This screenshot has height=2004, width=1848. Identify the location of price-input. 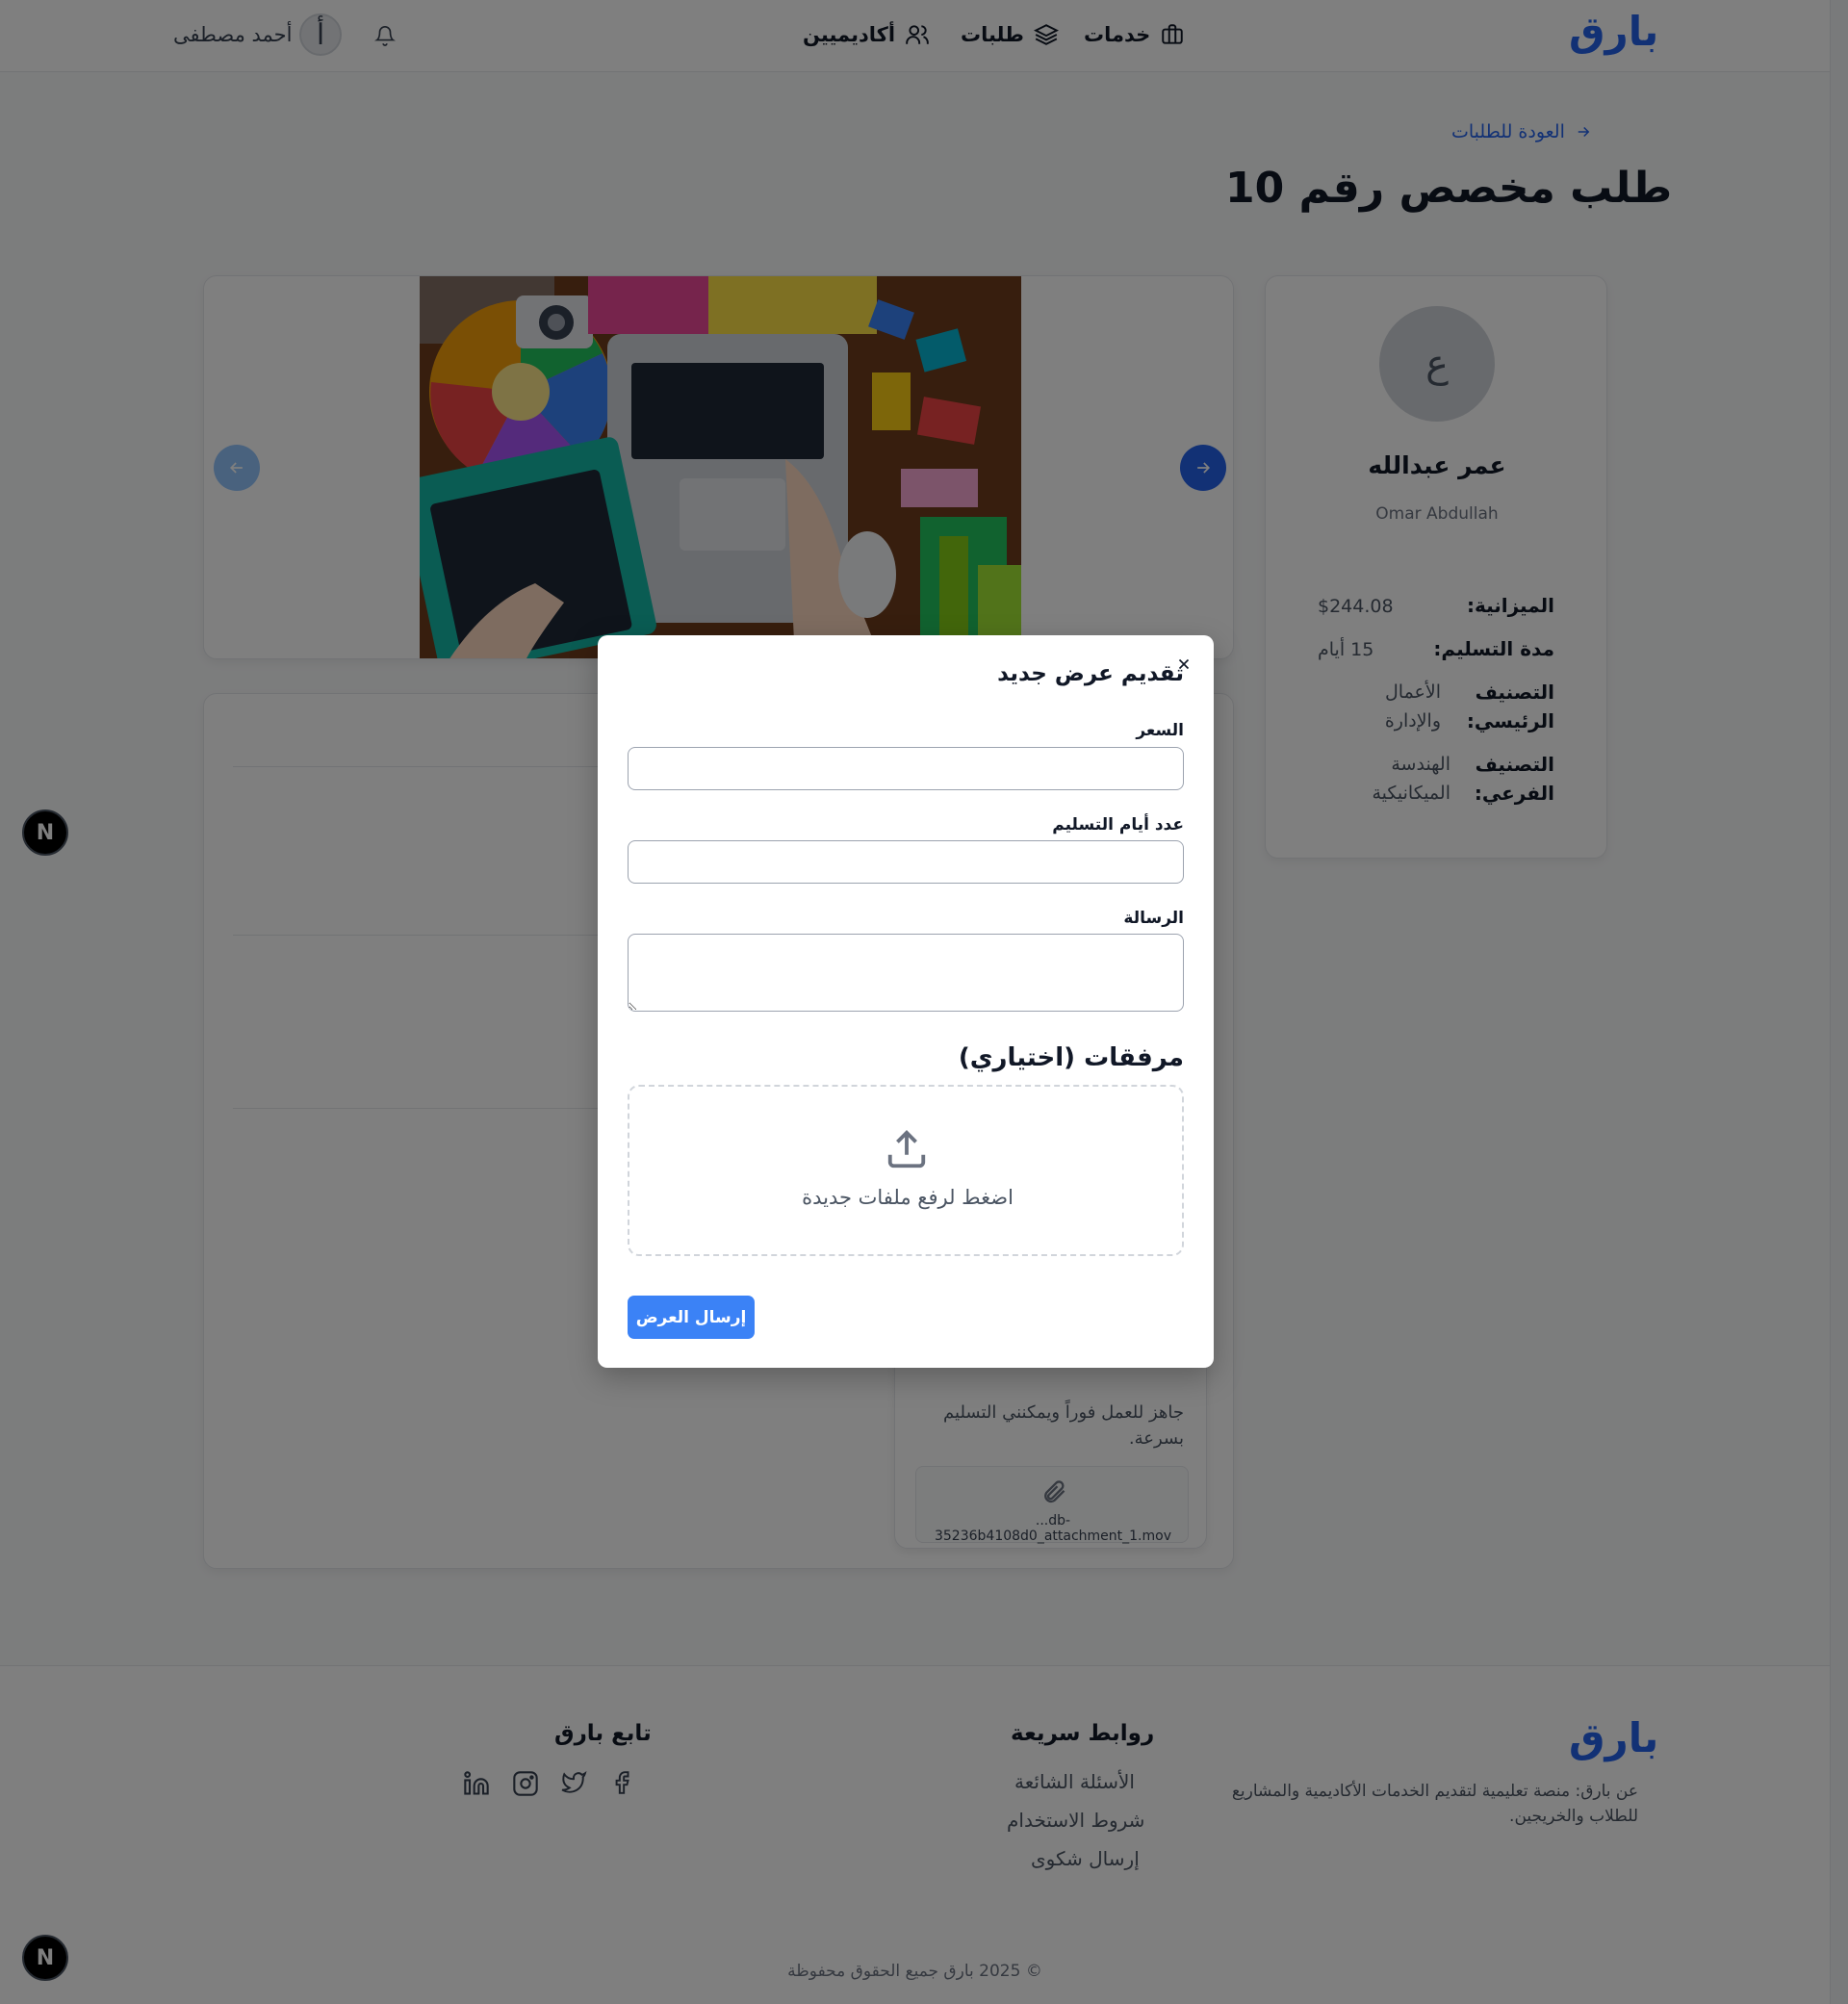
(906, 768).